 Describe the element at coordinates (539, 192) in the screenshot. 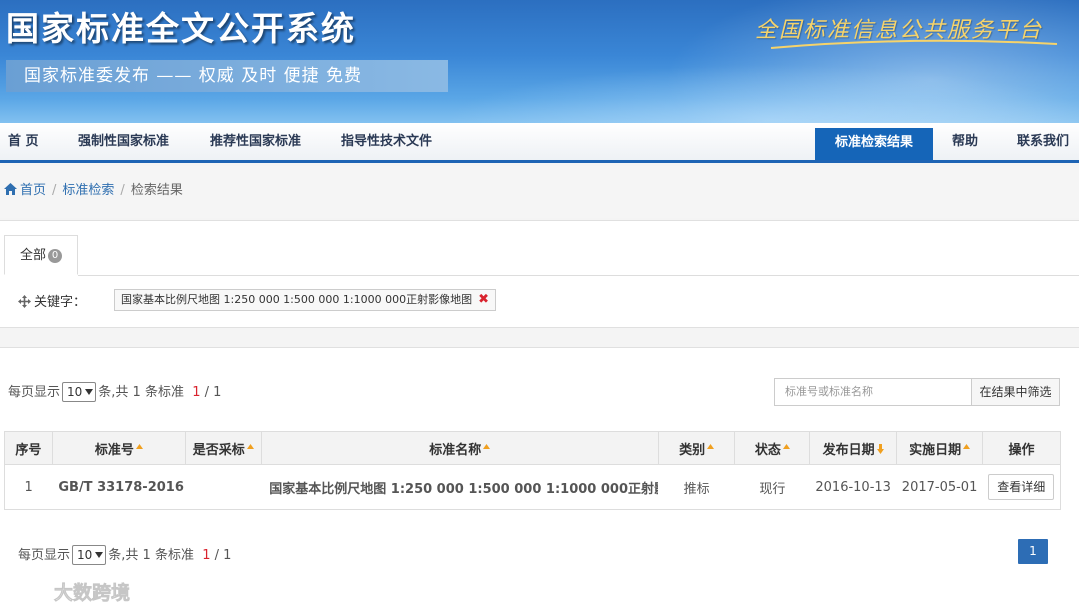

I see `breadcrumb: 首页 / 标准检索 / 检索结果` at that location.